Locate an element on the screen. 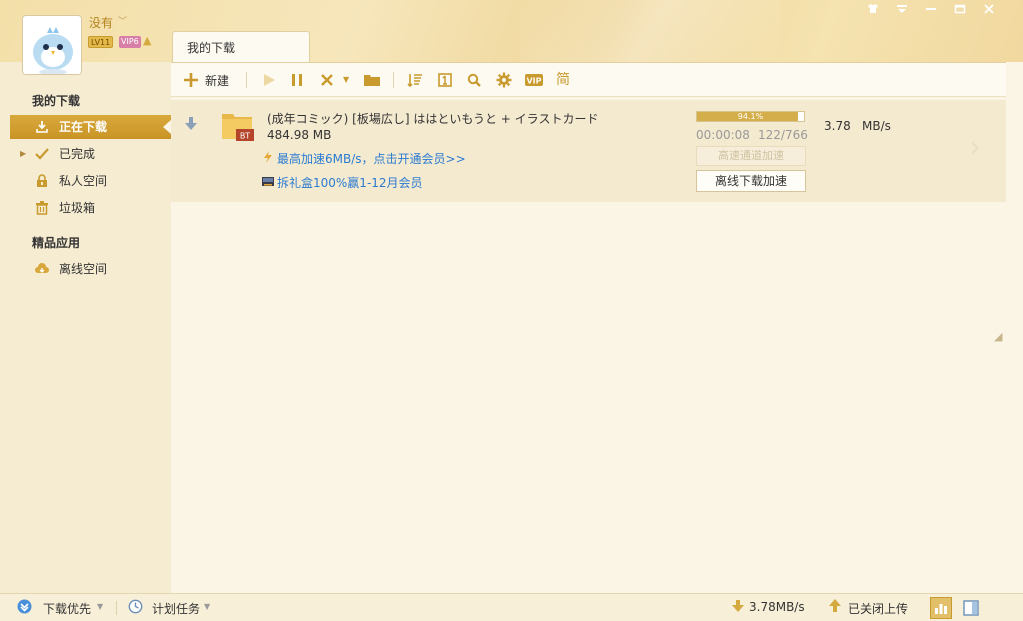 Image resolution: width=1023 pixels, height=621 pixels. scheduled-tasks-label: 计划任务 is located at coordinates (176, 608).